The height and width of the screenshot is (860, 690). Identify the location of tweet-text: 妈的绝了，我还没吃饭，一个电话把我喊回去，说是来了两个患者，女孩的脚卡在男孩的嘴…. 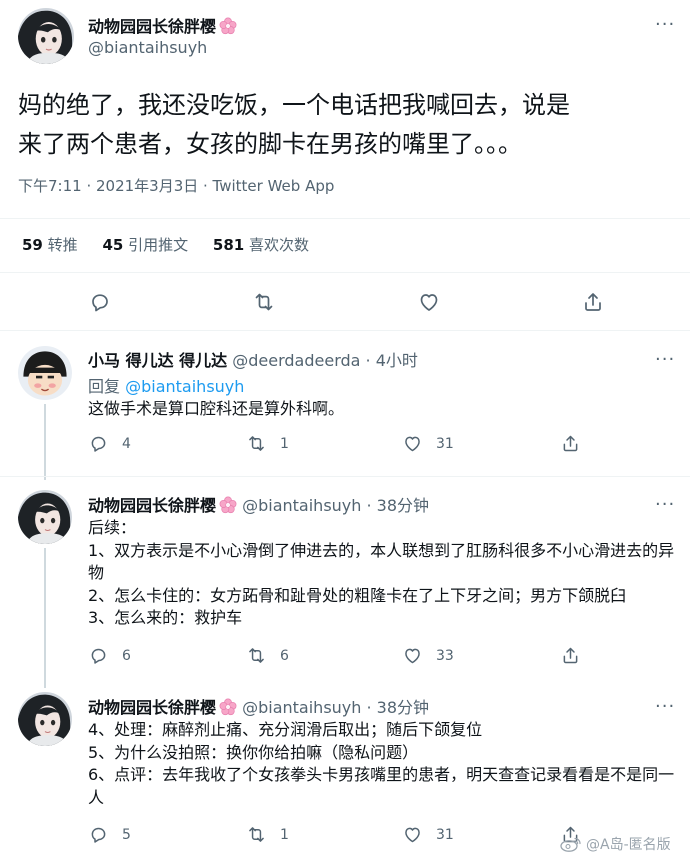
(294, 124).